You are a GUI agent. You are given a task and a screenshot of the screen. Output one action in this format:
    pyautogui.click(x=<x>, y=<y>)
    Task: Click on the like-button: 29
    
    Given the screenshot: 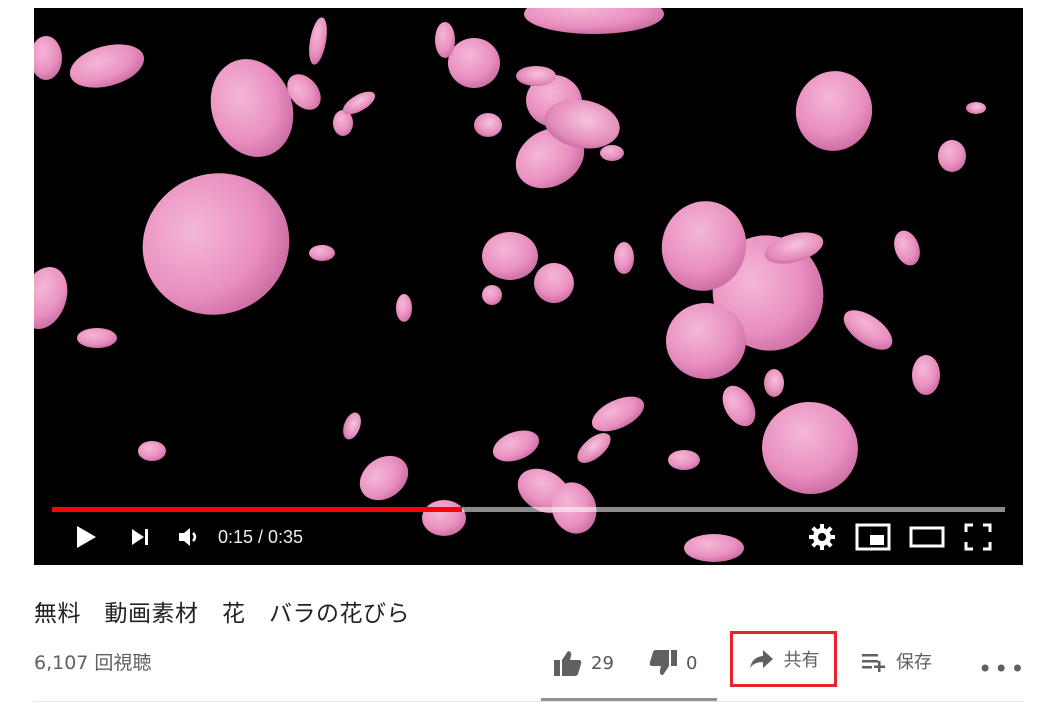 What is the action you would take?
    pyautogui.click(x=589, y=663)
    